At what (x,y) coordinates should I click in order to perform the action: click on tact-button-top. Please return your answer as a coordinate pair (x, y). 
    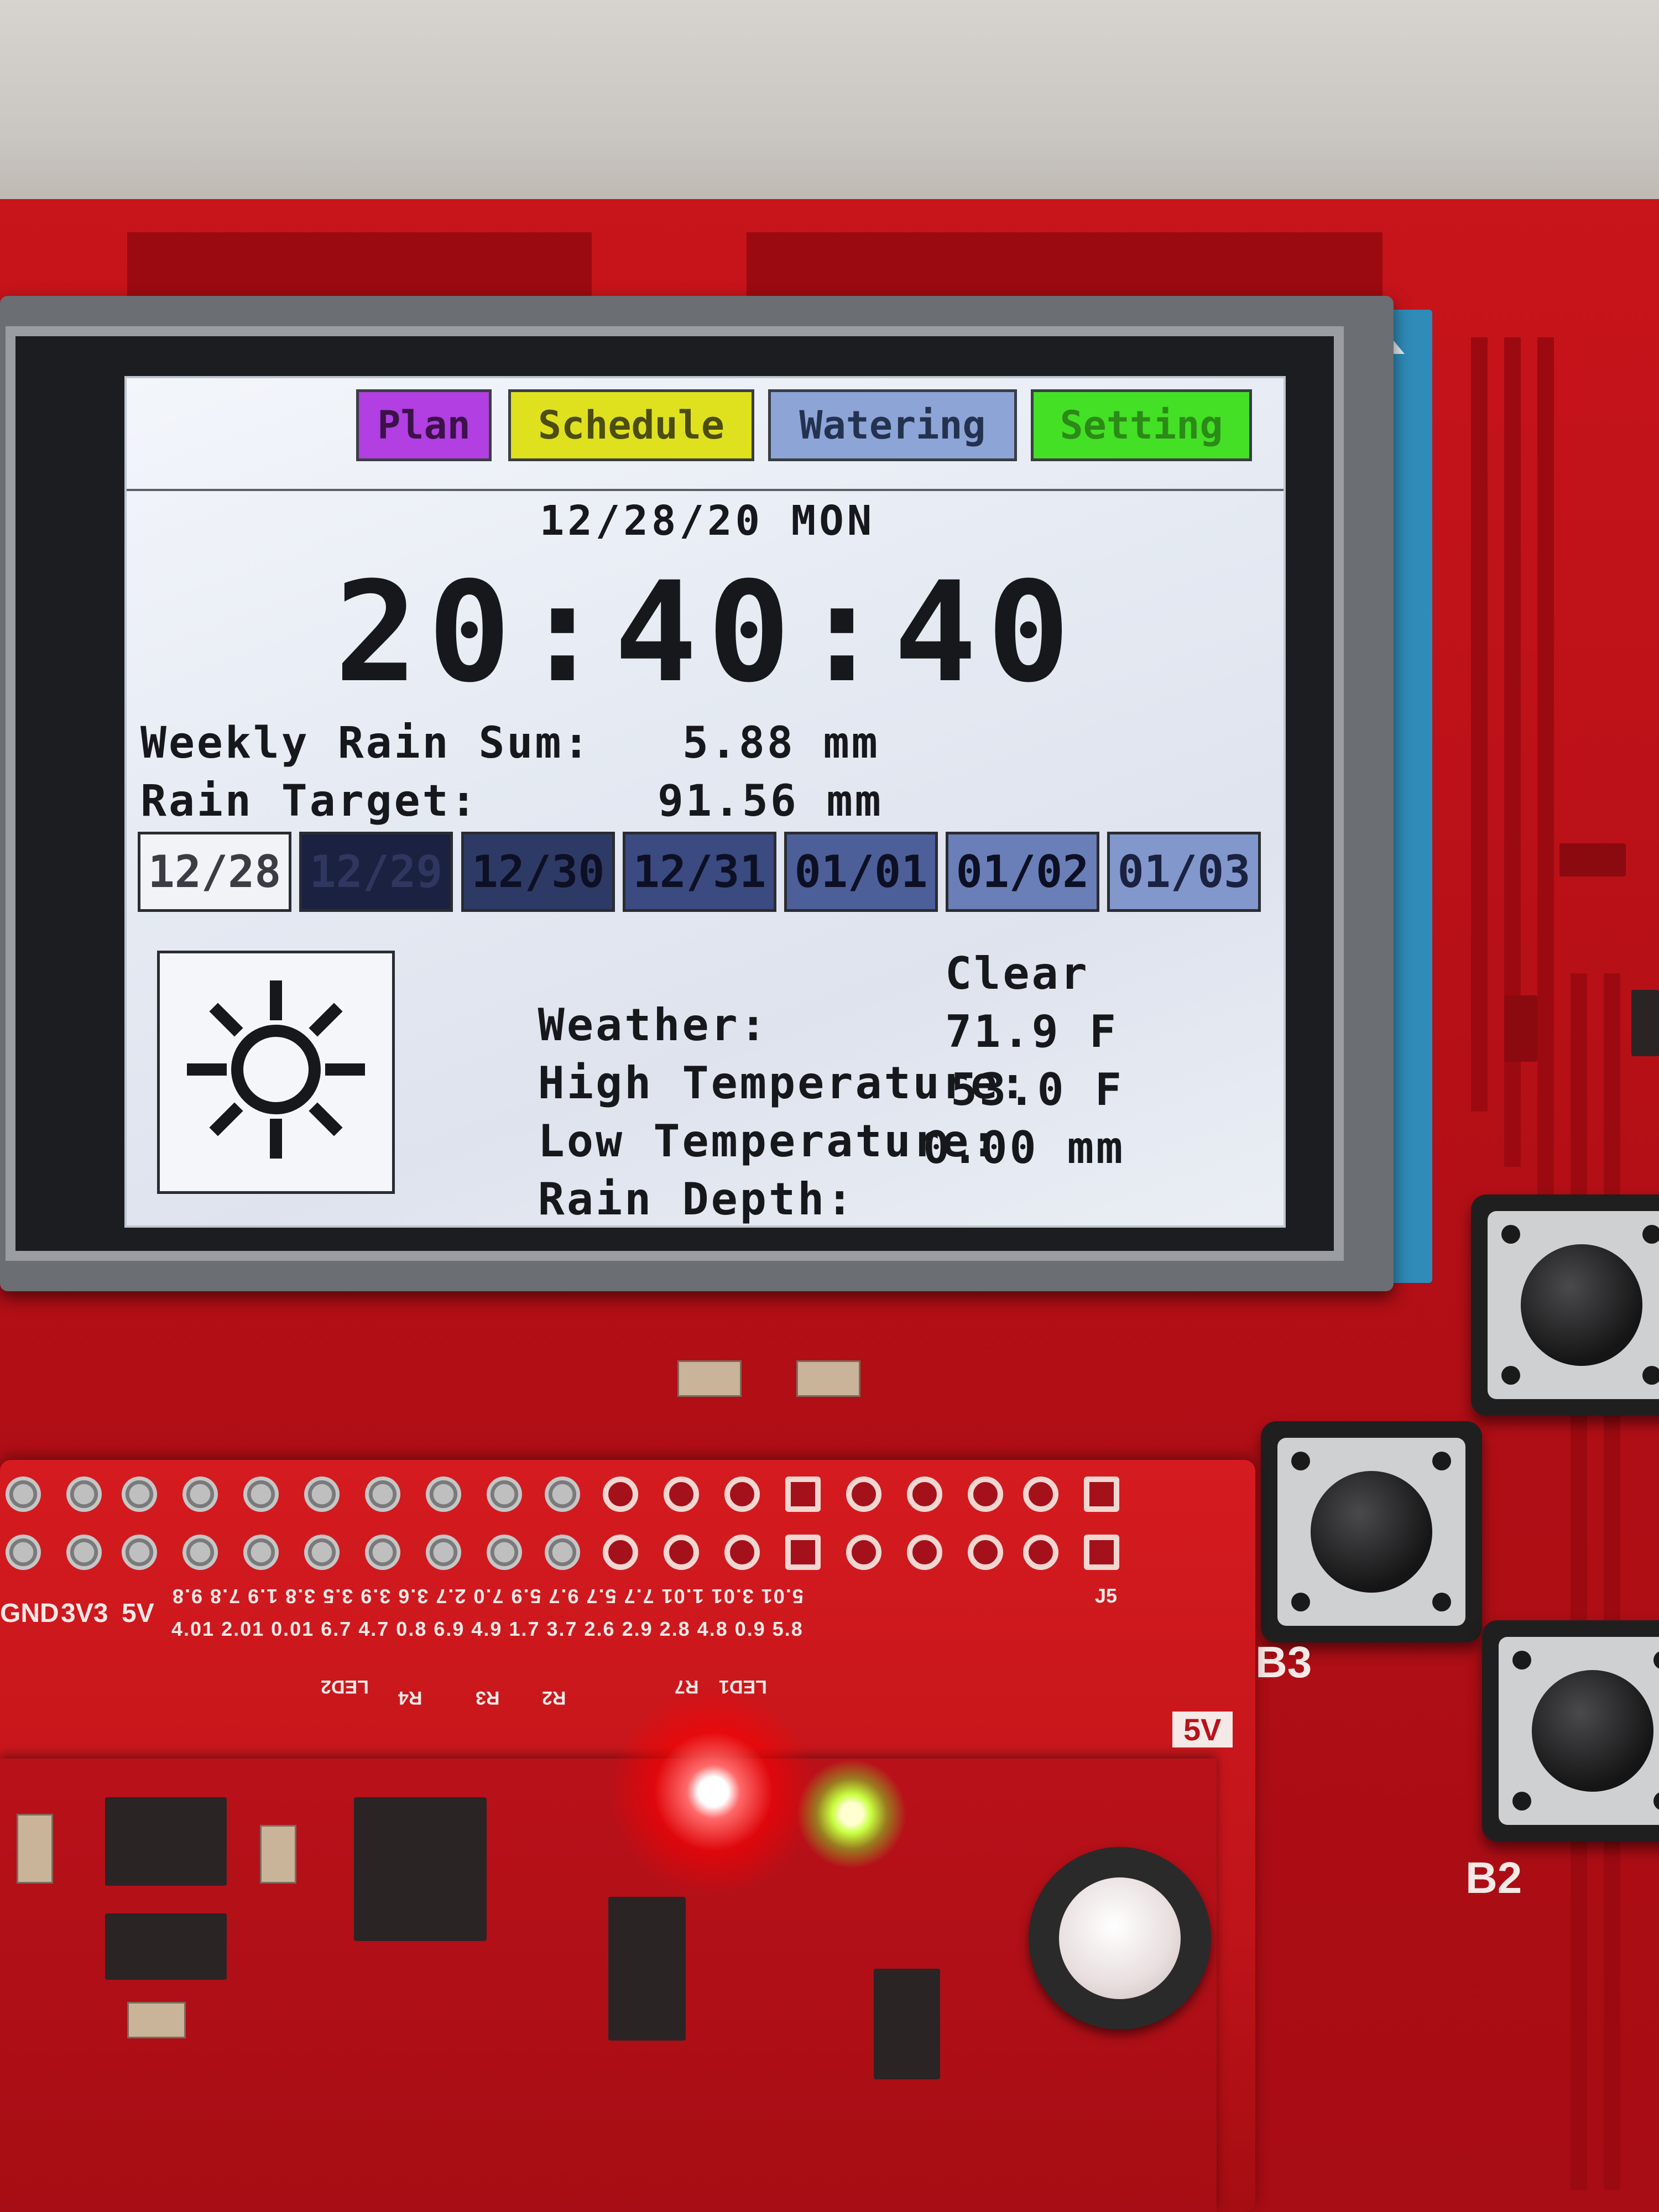
    Looking at the image, I should click on (1565, 1305).